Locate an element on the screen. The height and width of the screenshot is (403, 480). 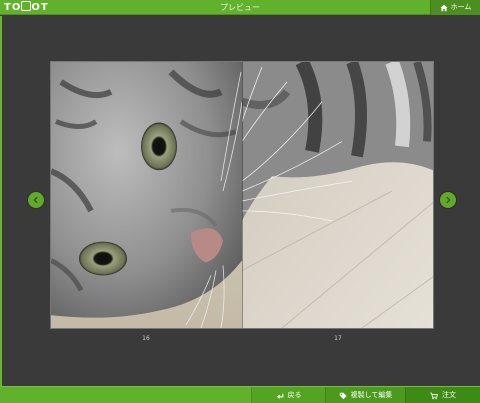
page-fold is located at coordinates (242, 195).